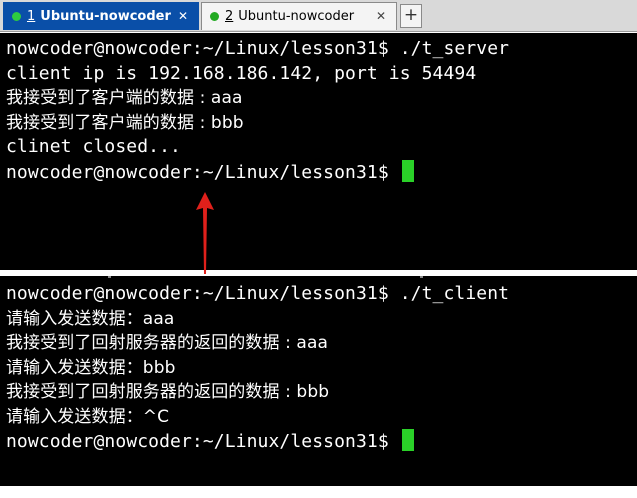  What do you see at coordinates (318, 492) in the screenshot?
I see `window-bottom-edge` at bounding box center [318, 492].